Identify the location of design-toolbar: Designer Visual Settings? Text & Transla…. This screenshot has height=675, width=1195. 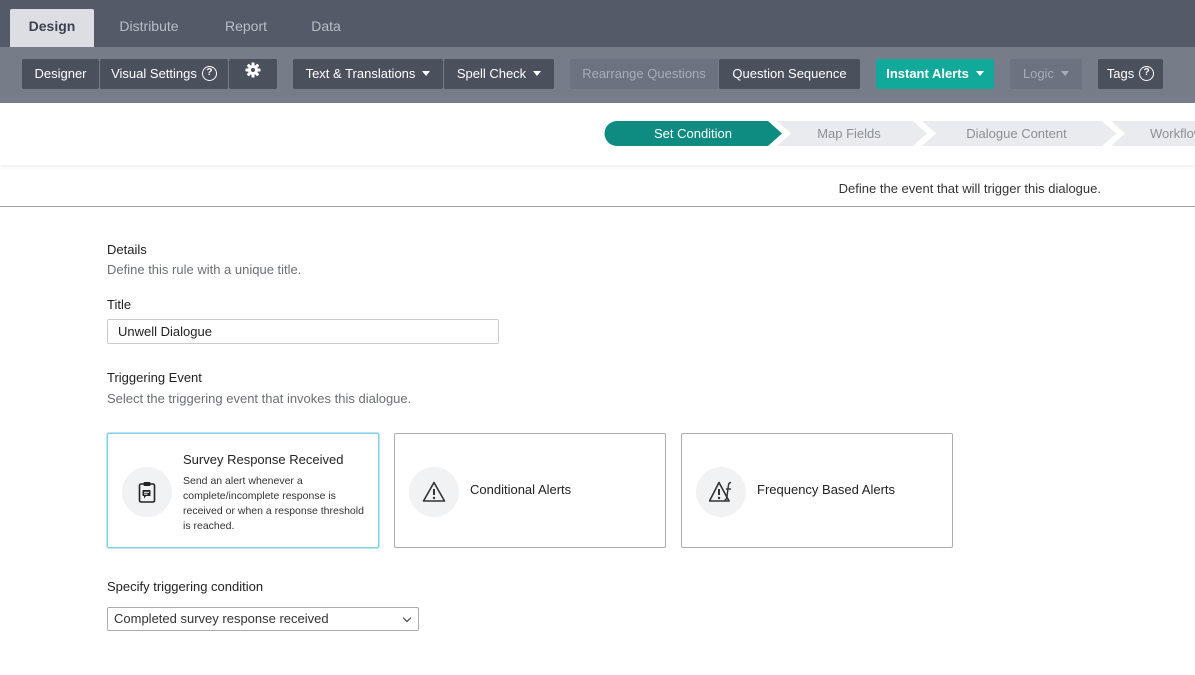
(597, 75).